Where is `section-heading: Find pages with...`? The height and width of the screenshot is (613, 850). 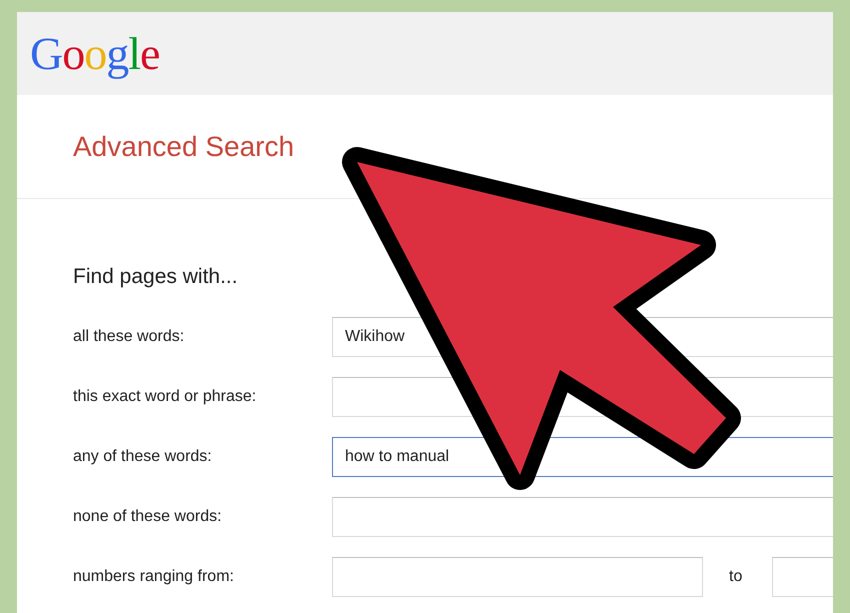
section-heading: Find pages with... is located at coordinates (155, 277).